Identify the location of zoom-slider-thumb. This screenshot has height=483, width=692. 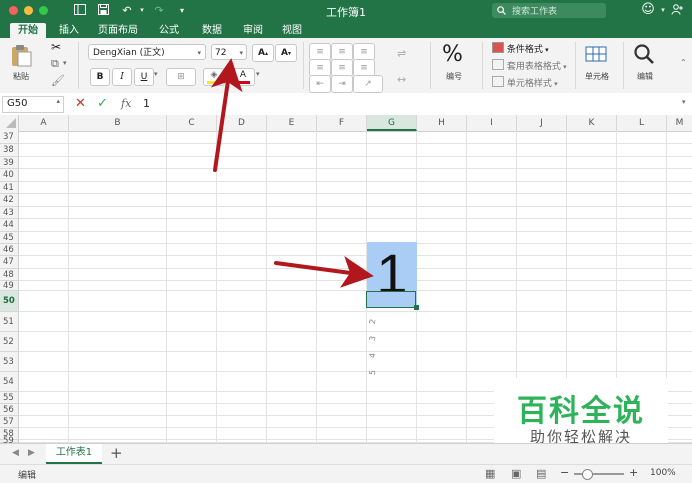
(587, 474).